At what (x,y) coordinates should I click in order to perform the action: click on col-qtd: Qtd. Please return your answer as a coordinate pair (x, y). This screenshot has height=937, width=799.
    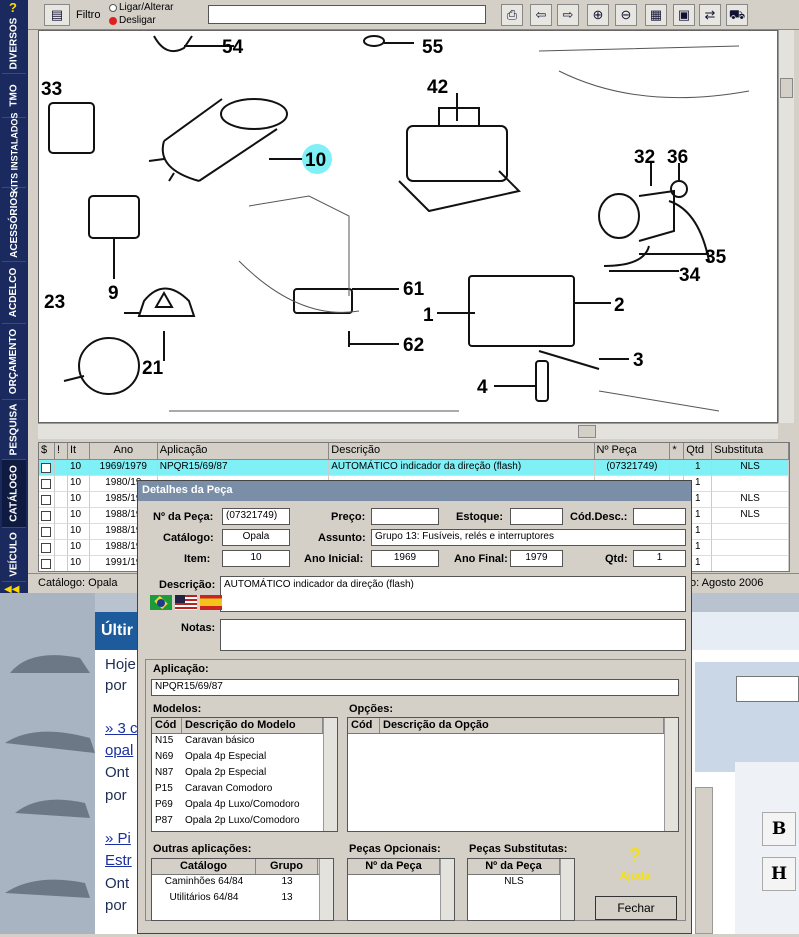
    Looking at the image, I should click on (698, 451).